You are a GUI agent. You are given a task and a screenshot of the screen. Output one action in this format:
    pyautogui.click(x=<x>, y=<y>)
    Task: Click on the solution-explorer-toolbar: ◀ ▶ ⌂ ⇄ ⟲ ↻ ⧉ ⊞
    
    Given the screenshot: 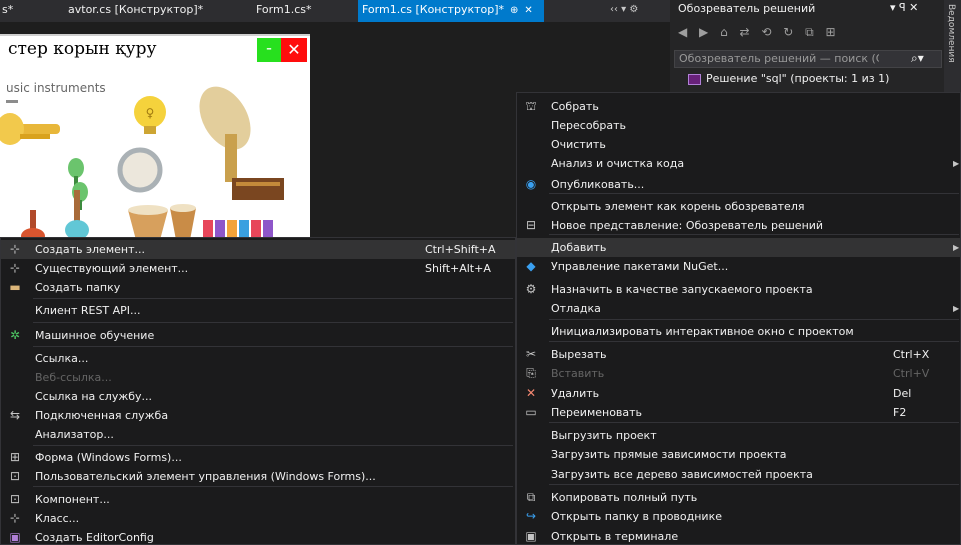 What is the action you would take?
    pyautogui.click(x=759, y=32)
    